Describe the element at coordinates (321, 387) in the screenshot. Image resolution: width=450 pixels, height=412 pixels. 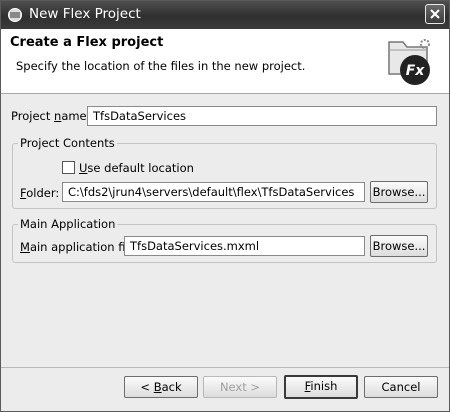
I see `finish-button: Finish` at that location.